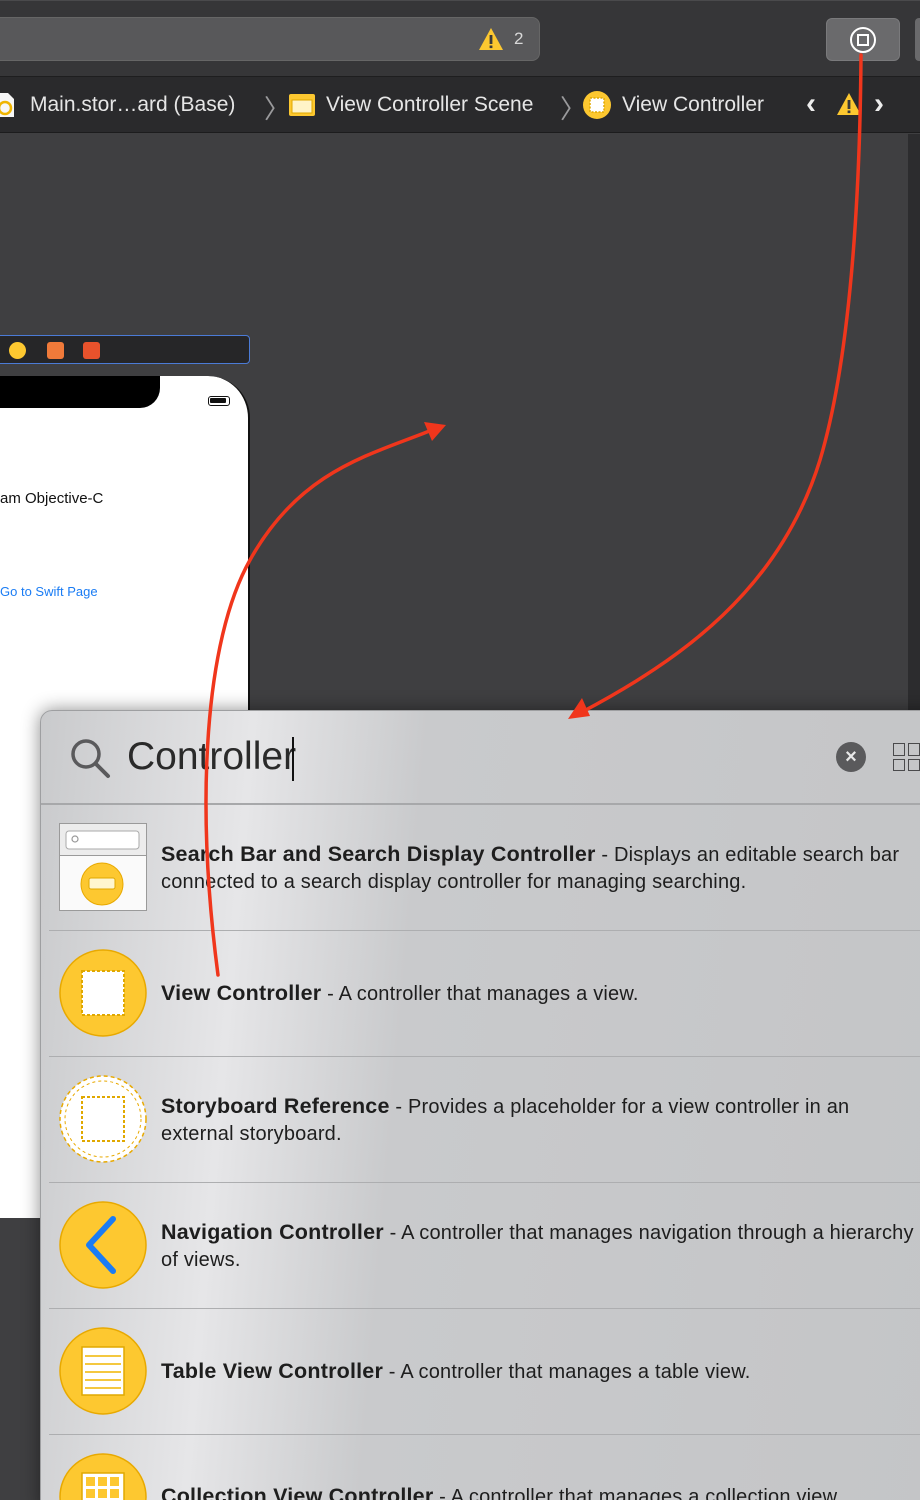 The height and width of the screenshot is (1500, 920). Describe the element at coordinates (80, 392) in the screenshot. I see `device-notch` at that location.